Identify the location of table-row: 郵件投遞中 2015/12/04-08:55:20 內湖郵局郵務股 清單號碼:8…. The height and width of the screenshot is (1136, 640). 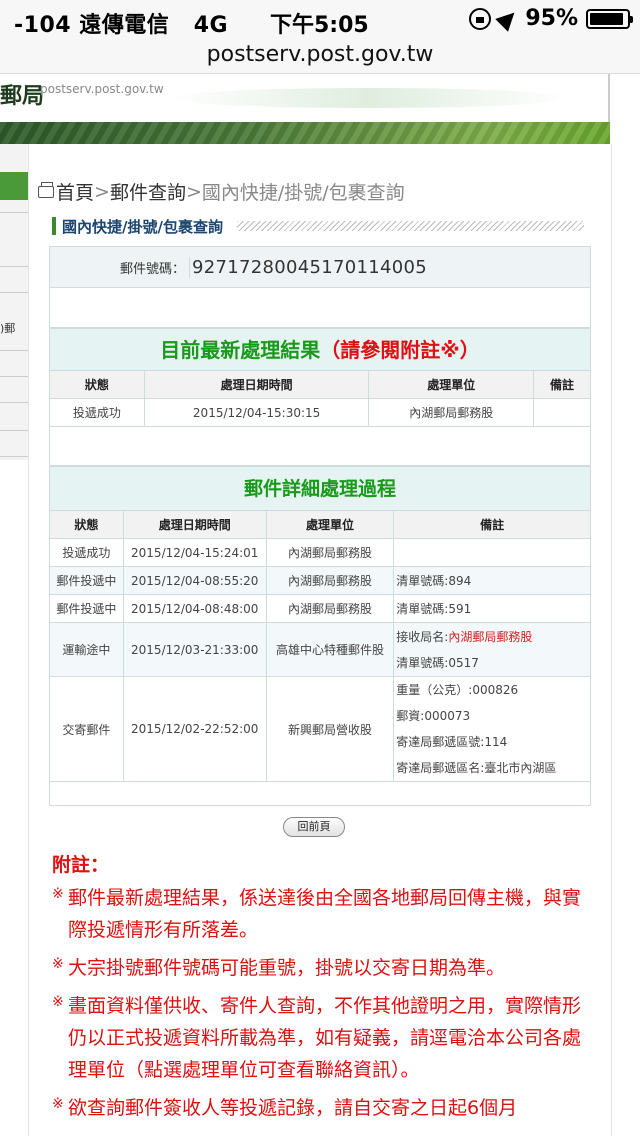
(320, 580).